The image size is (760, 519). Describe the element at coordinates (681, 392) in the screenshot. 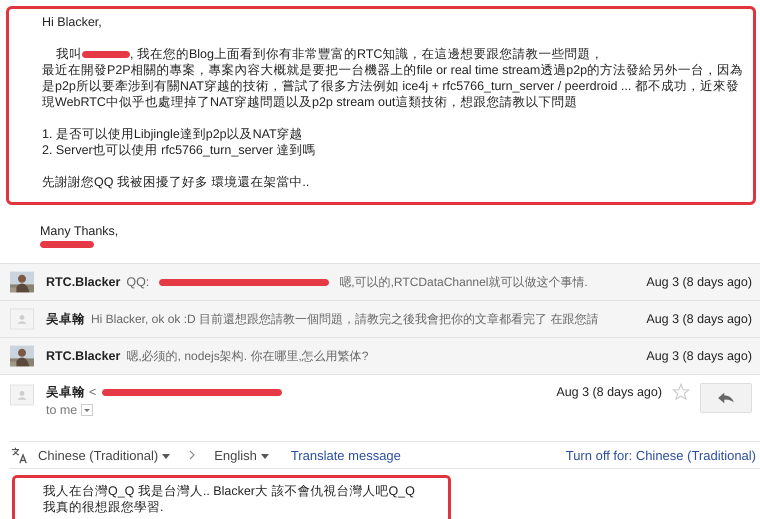

I see `star-icon` at that location.